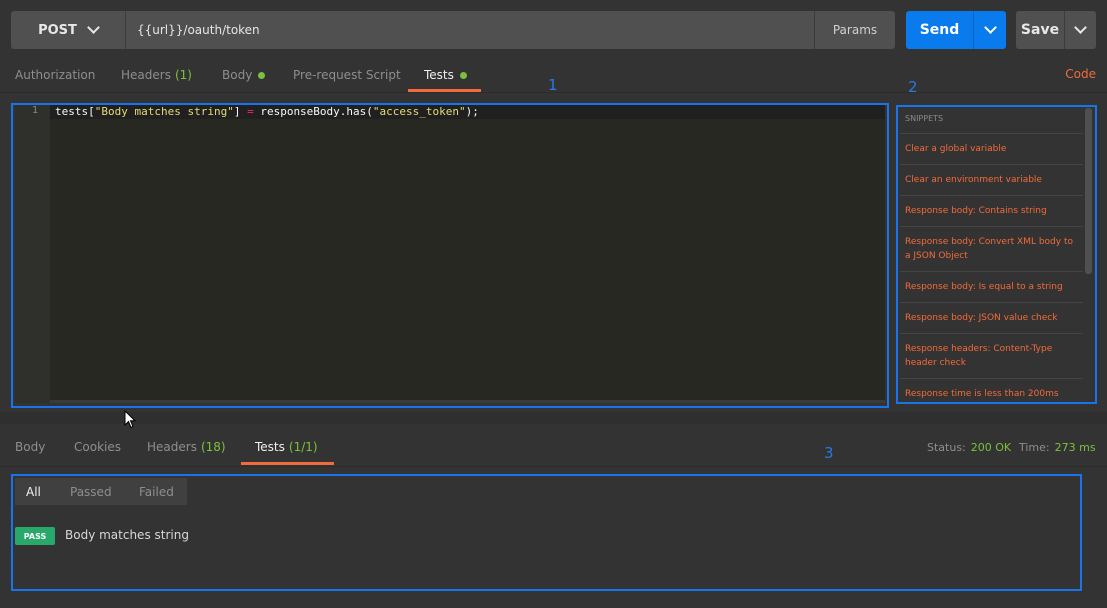 The width and height of the screenshot is (1107, 608). I want to click on pane-divider, so click(553, 418).